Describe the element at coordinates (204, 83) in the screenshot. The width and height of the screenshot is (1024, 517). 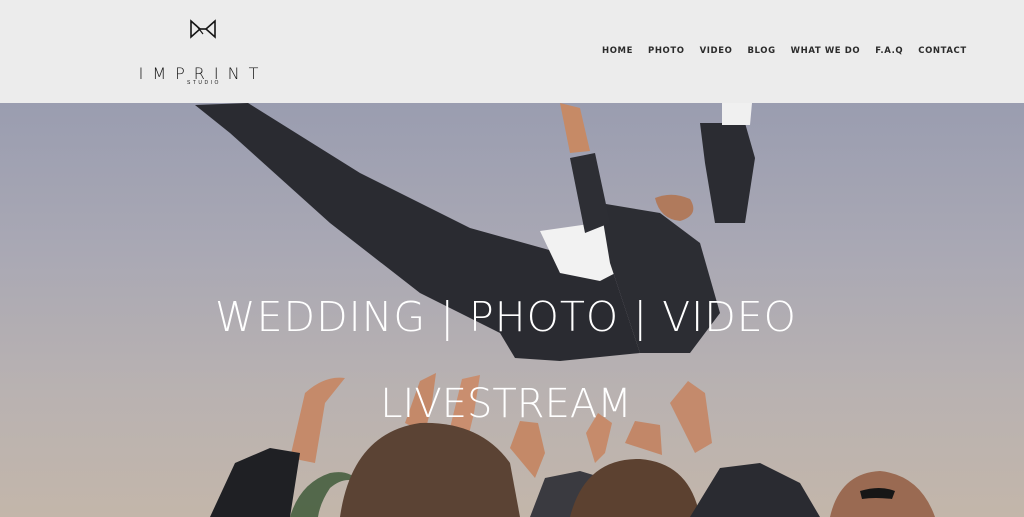
I see `brand-tagline: STUDIO` at that location.